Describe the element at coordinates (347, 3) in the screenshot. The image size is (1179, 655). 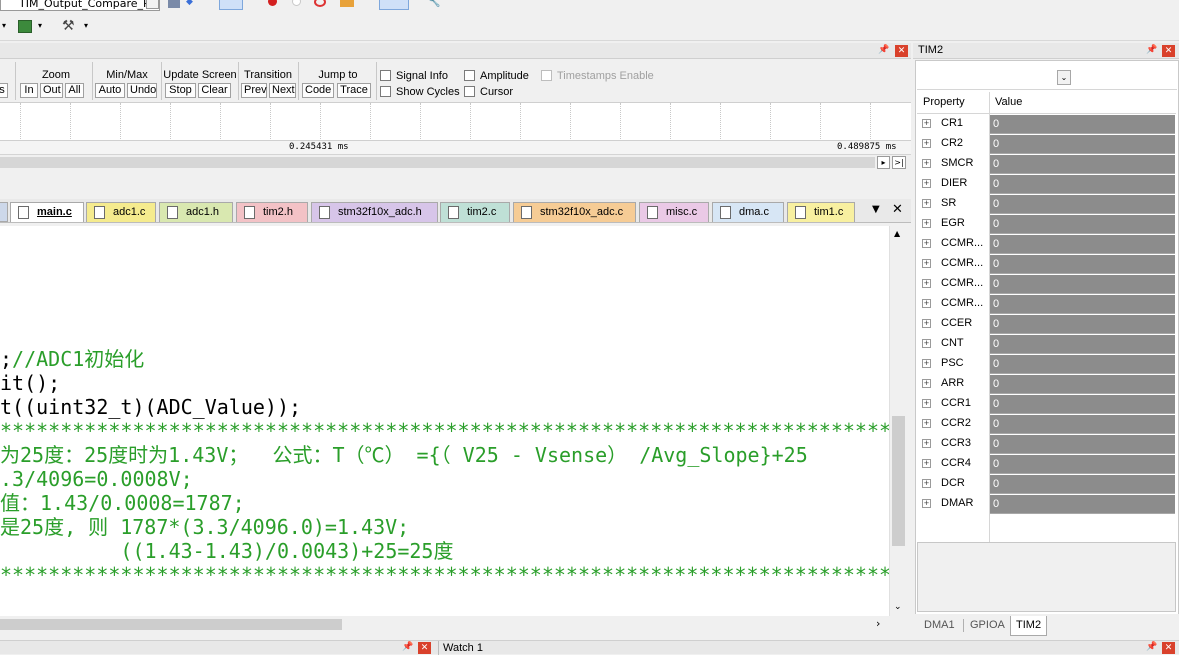
I see `settings-icon` at that location.